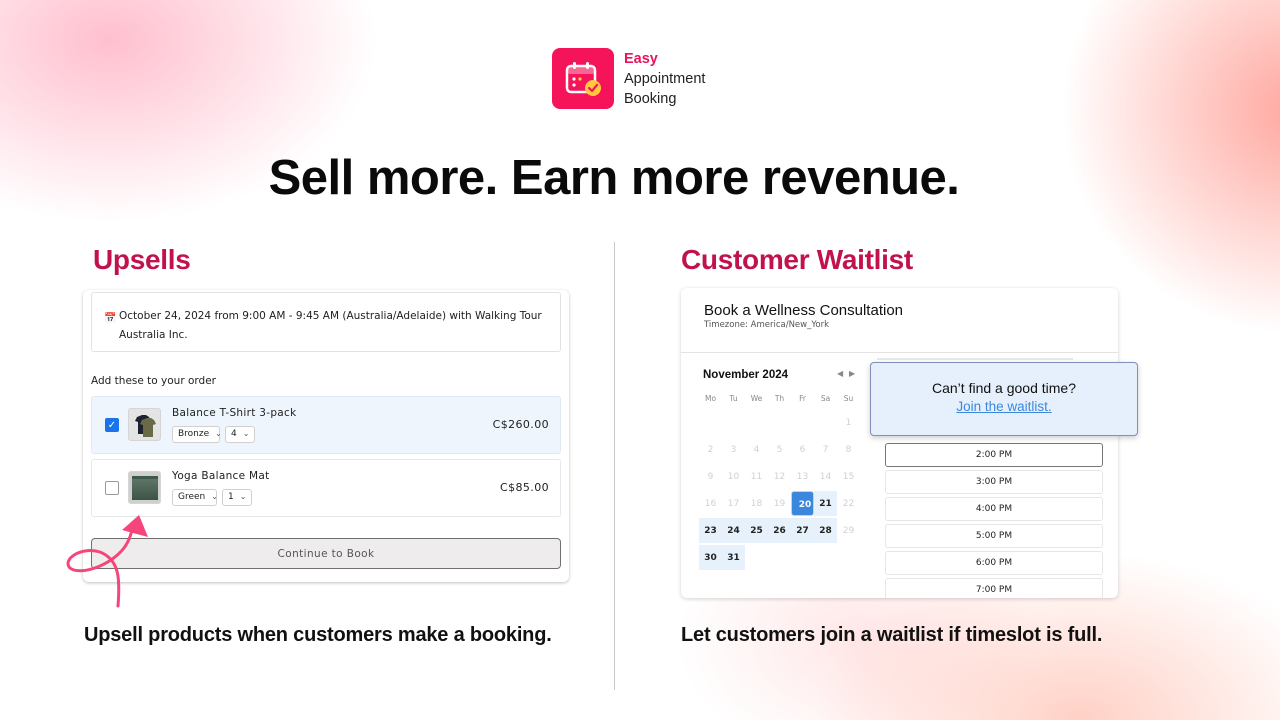 The height and width of the screenshot is (720, 1280). What do you see at coordinates (710, 449) in the screenshot?
I see `calendar-day: 2` at bounding box center [710, 449].